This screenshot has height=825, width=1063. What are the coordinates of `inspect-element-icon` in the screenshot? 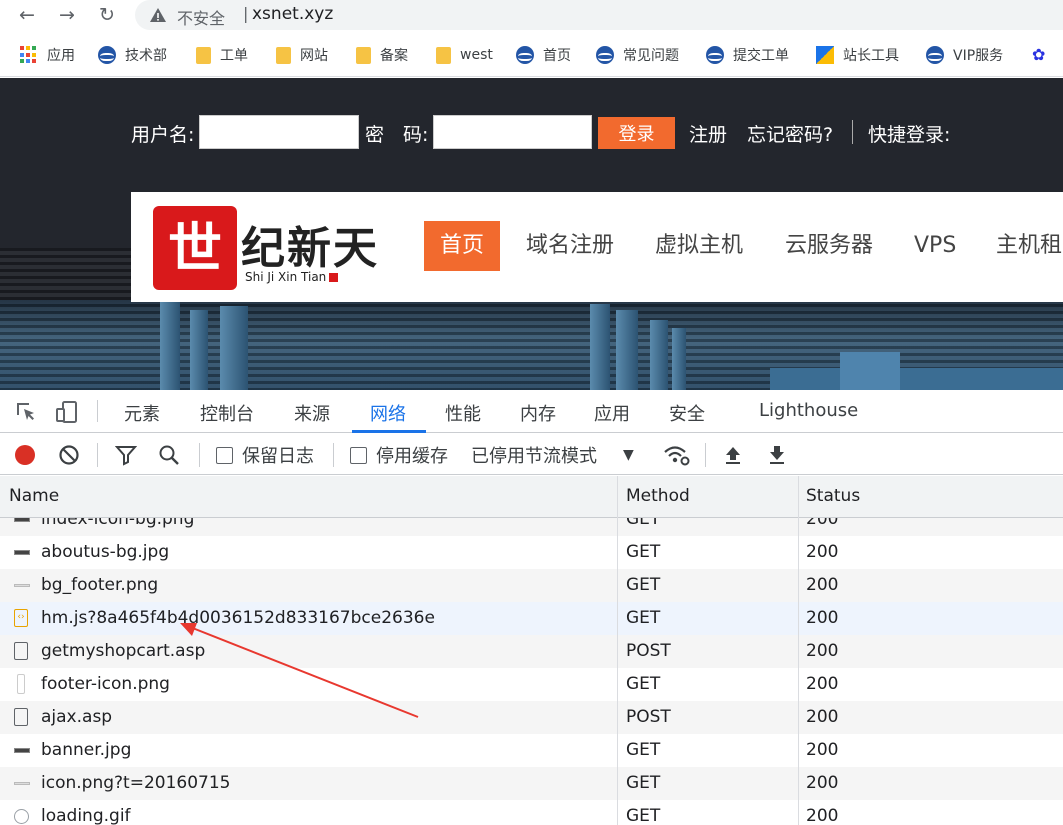 It's located at (26, 412).